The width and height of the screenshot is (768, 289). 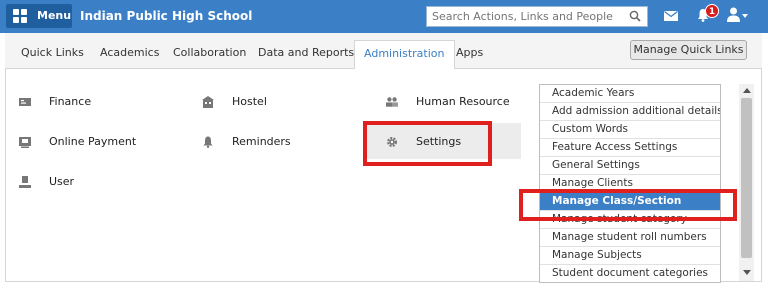 What do you see at coordinates (93, 141) in the screenshot?
I see `admin-item-label: Online Payment` at bounding box center [93, 141].